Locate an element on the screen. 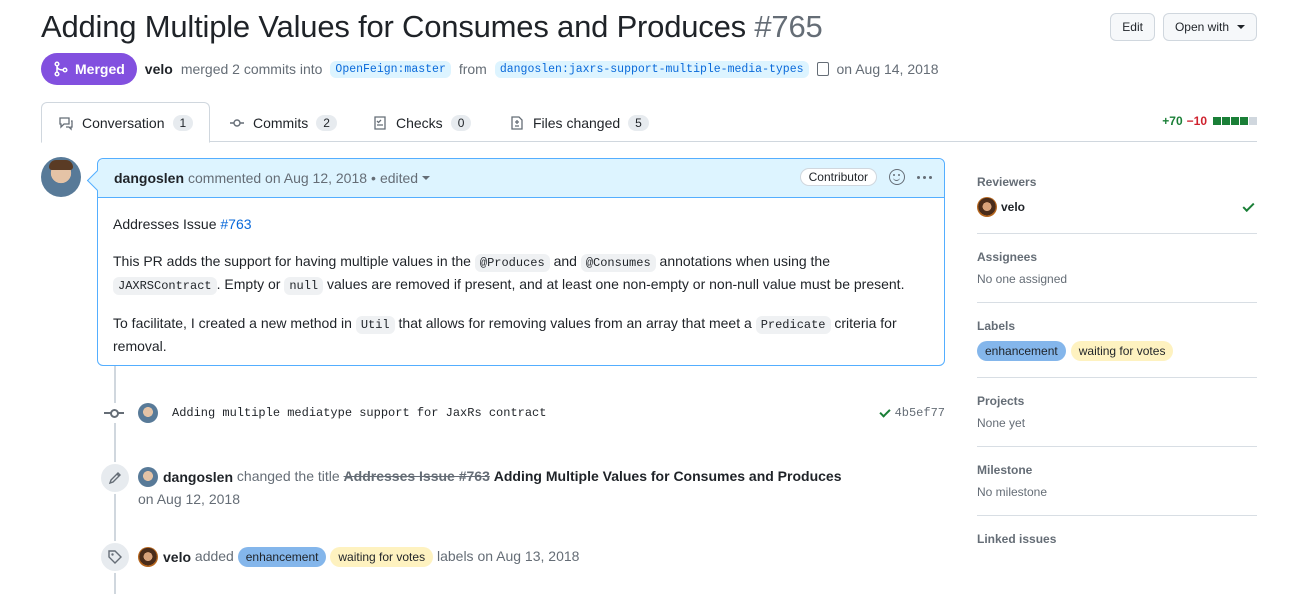  sidebar-milestone: Milestone No milestone is located at coordinates (1117, 481).